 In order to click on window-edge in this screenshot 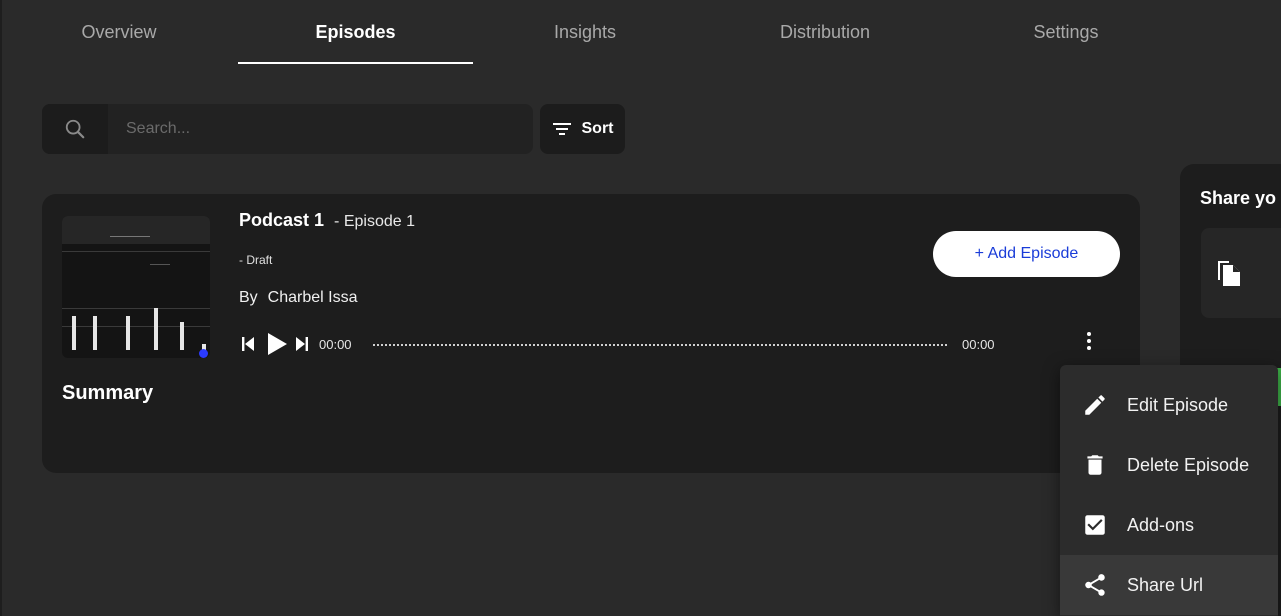, I will do `click(1, 308)`.